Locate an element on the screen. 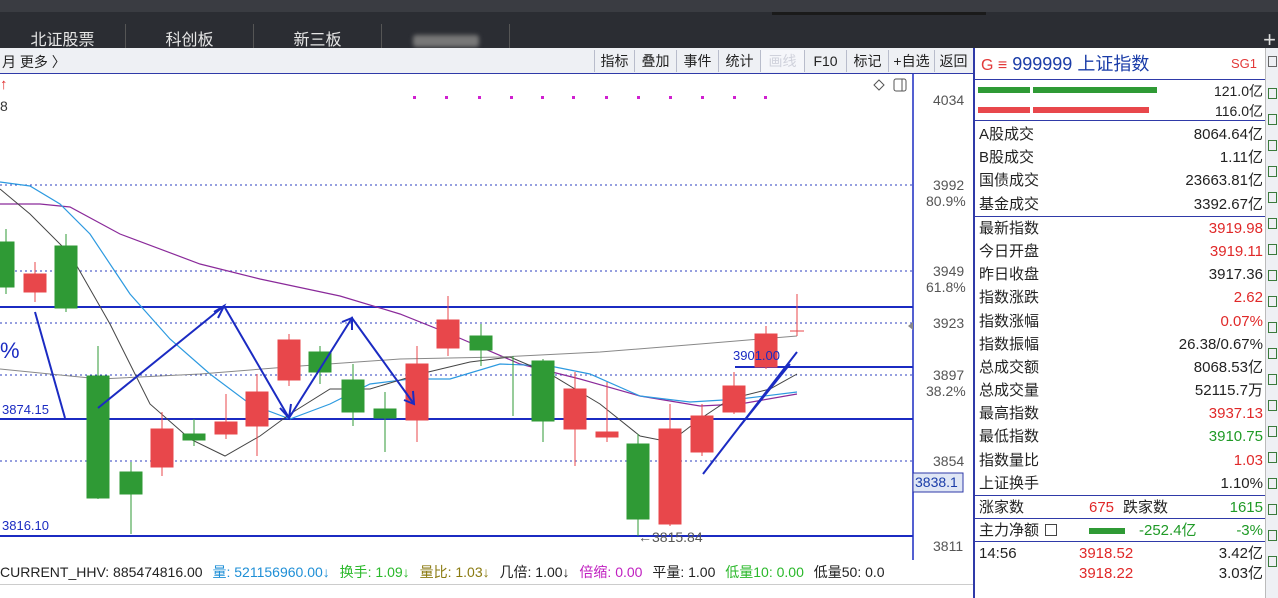 Image resolution: width=1278 pixels, height=598 pixels. axis-label-3949: 3949 is located at coordinates (949, 271).